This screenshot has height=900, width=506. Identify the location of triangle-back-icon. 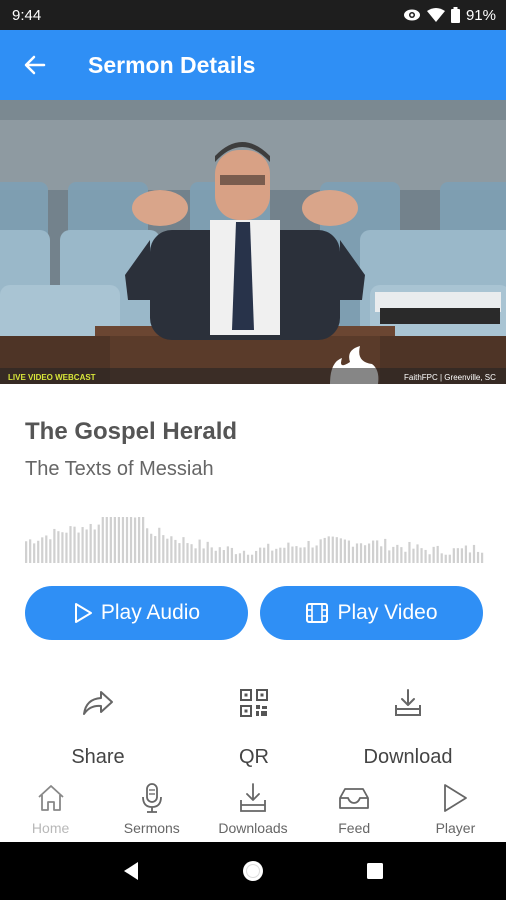
(131, 871).